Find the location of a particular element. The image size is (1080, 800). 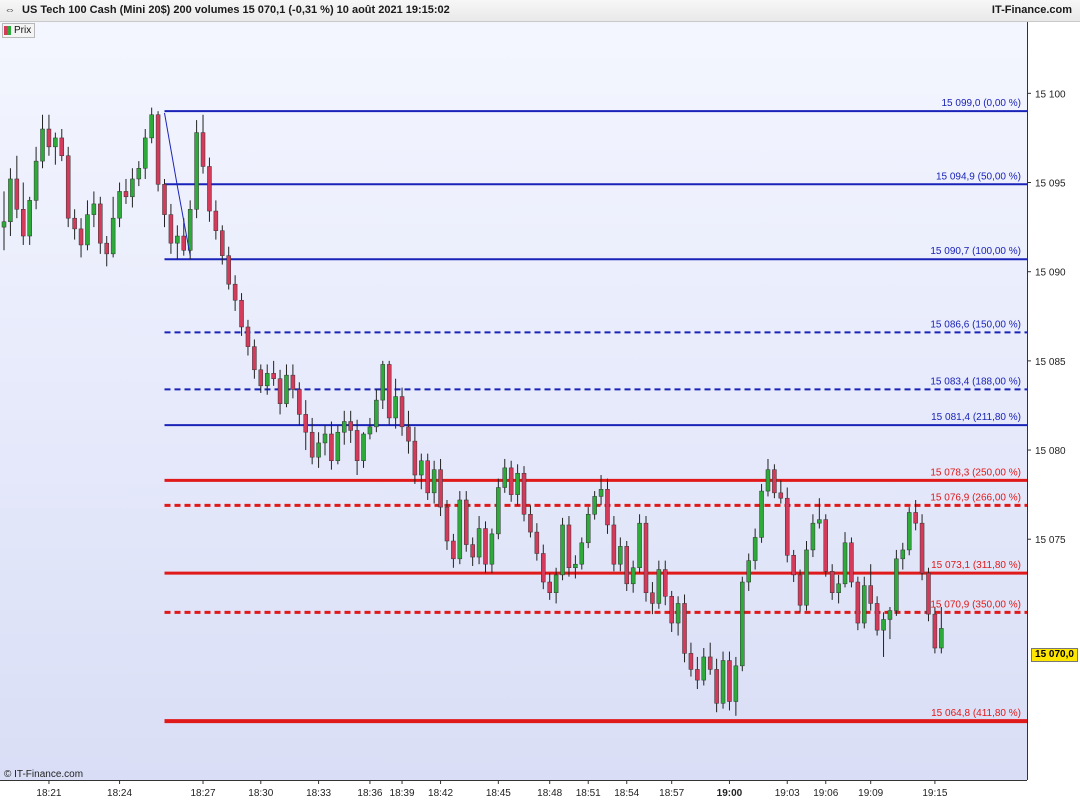

x-tick-label-13: 19:00 is located at coordinates (730, 793).